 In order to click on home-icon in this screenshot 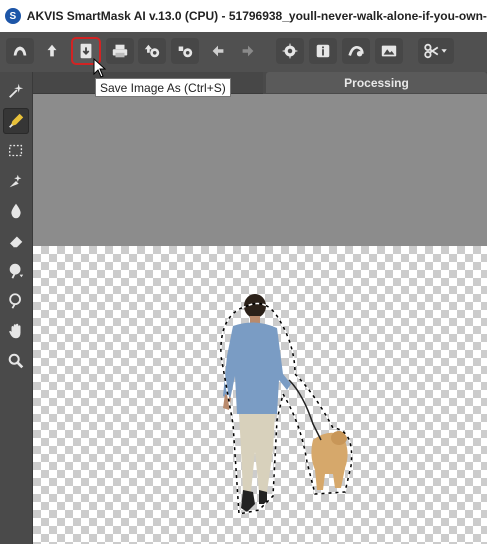, I will do `click(20, 51)`.